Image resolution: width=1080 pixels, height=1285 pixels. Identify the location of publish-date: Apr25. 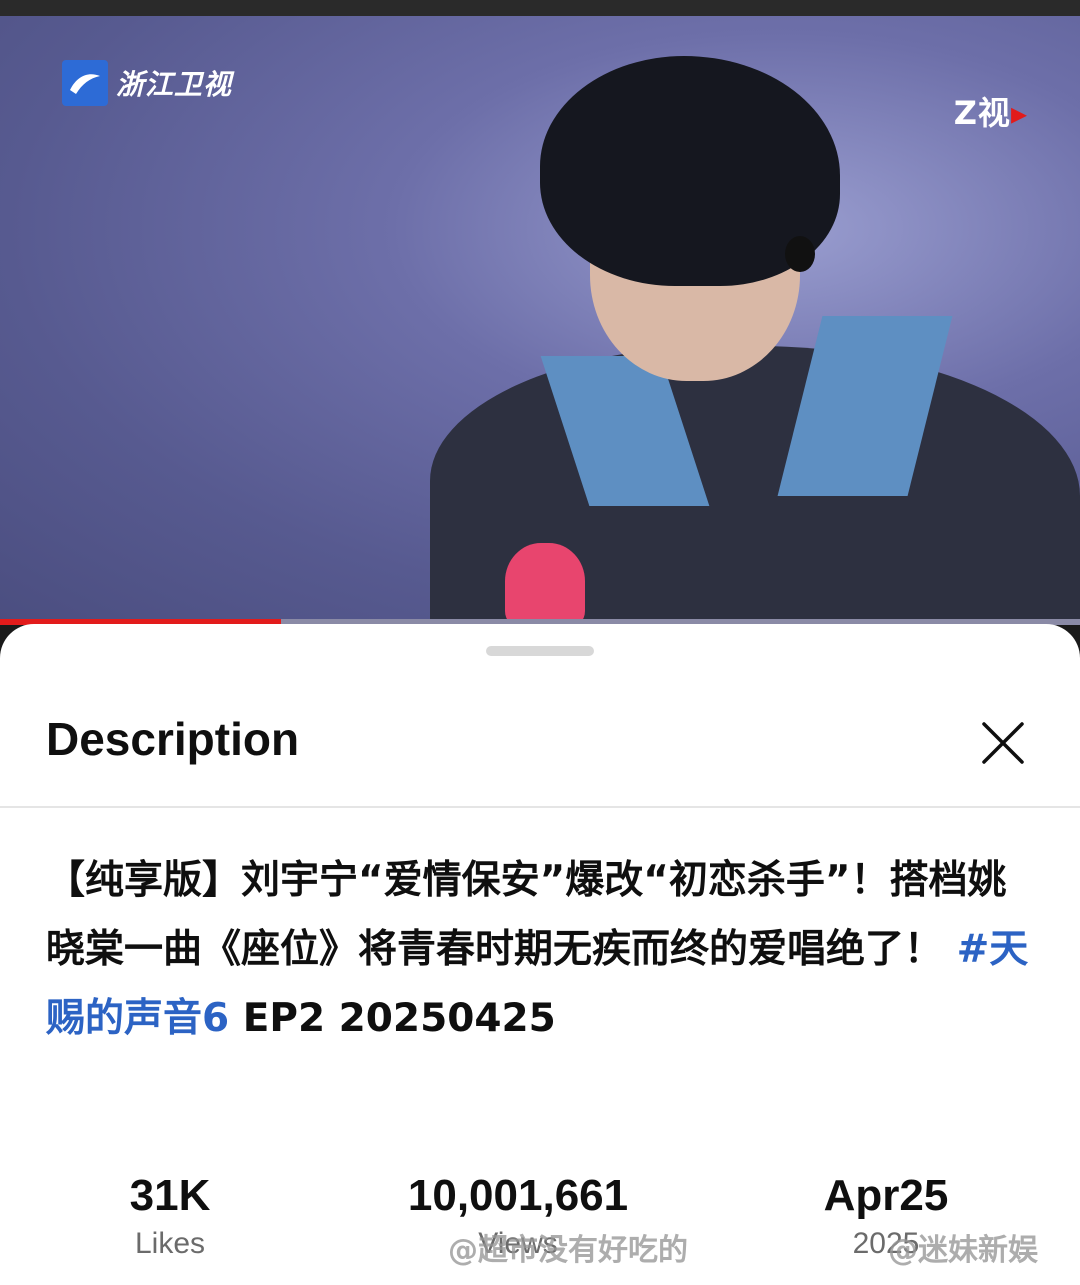
(886, 1195).